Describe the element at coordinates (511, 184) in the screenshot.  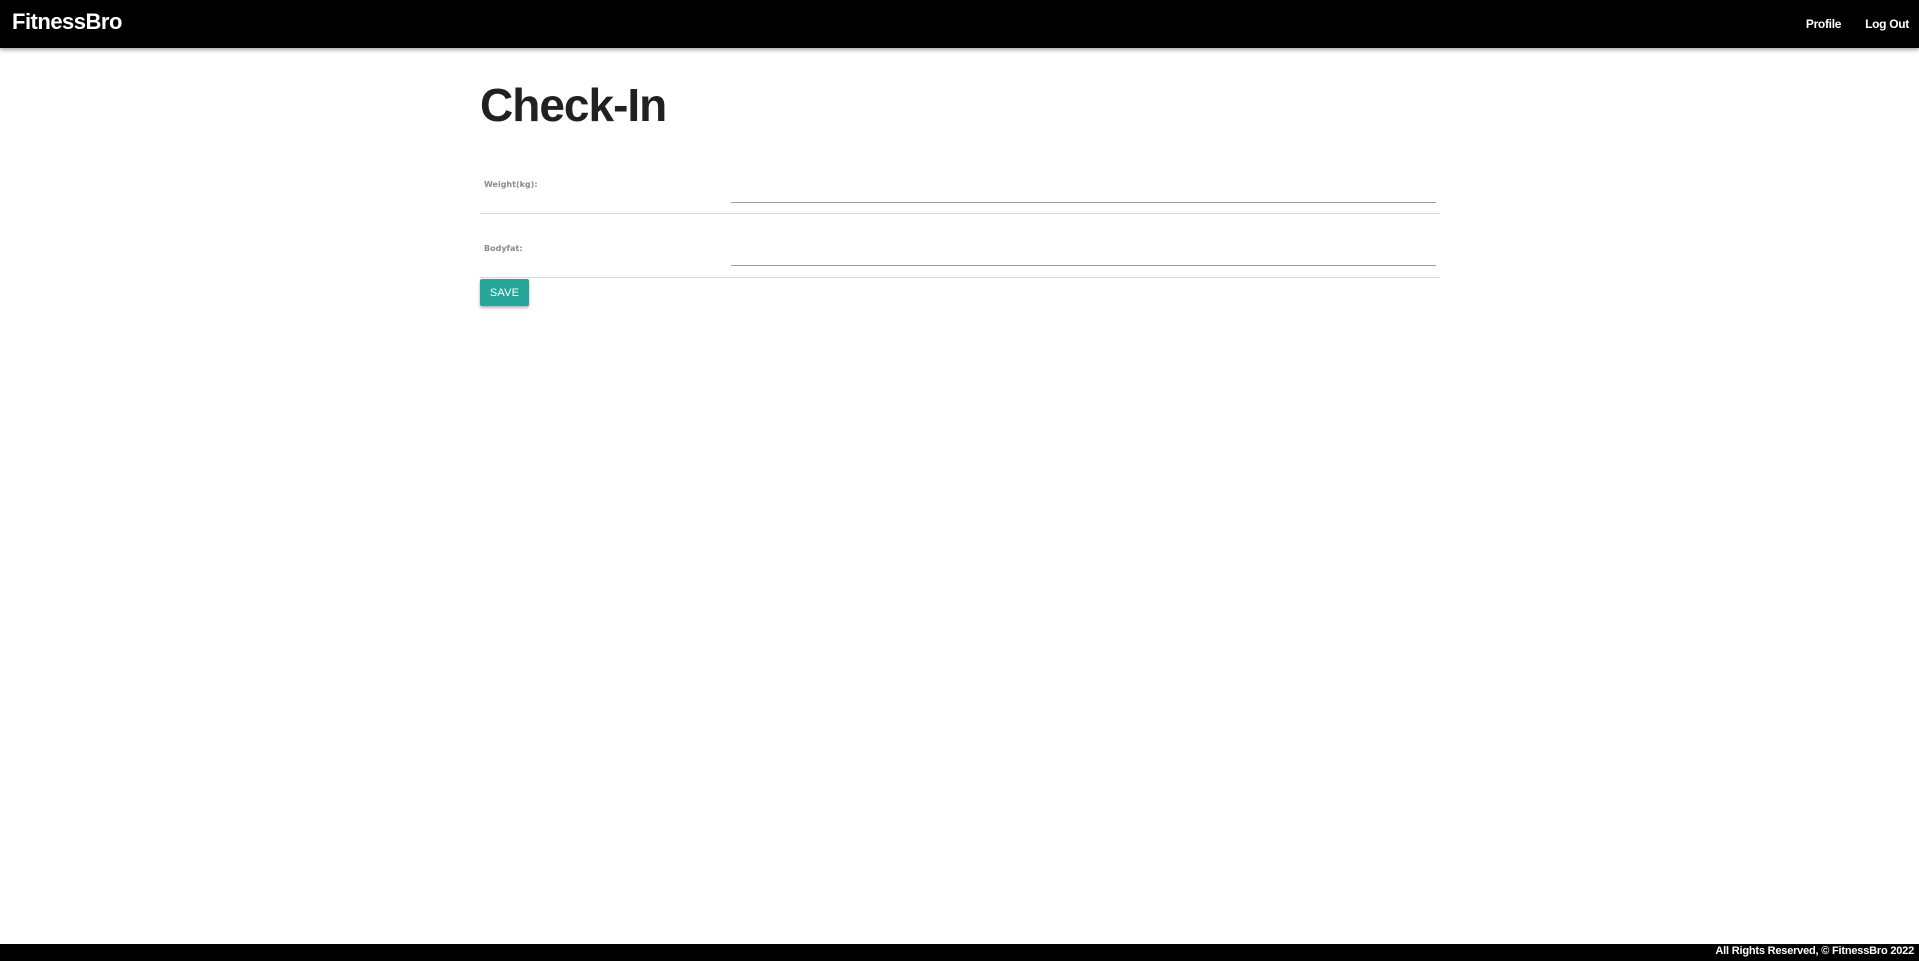
I see `weight-label: Weight(kg):` at that location.